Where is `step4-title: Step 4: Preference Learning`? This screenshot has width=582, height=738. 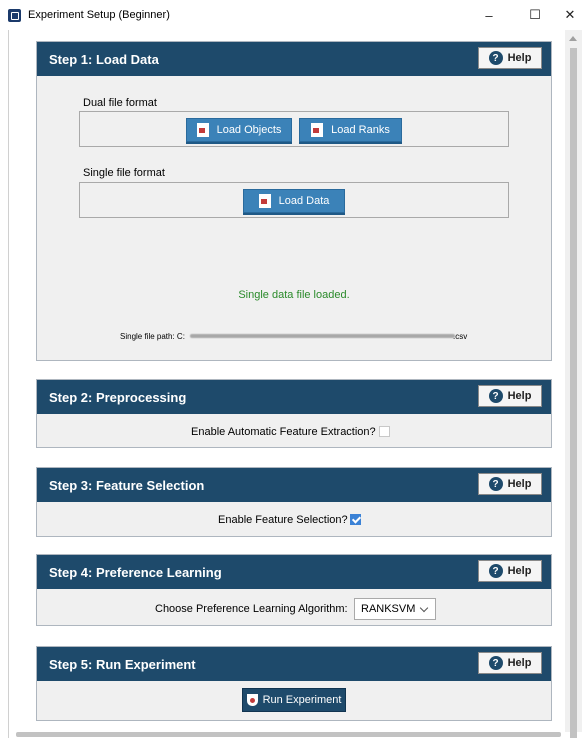
step4-title: Step 4: Preference Learning is located at coordinates (135, 572).